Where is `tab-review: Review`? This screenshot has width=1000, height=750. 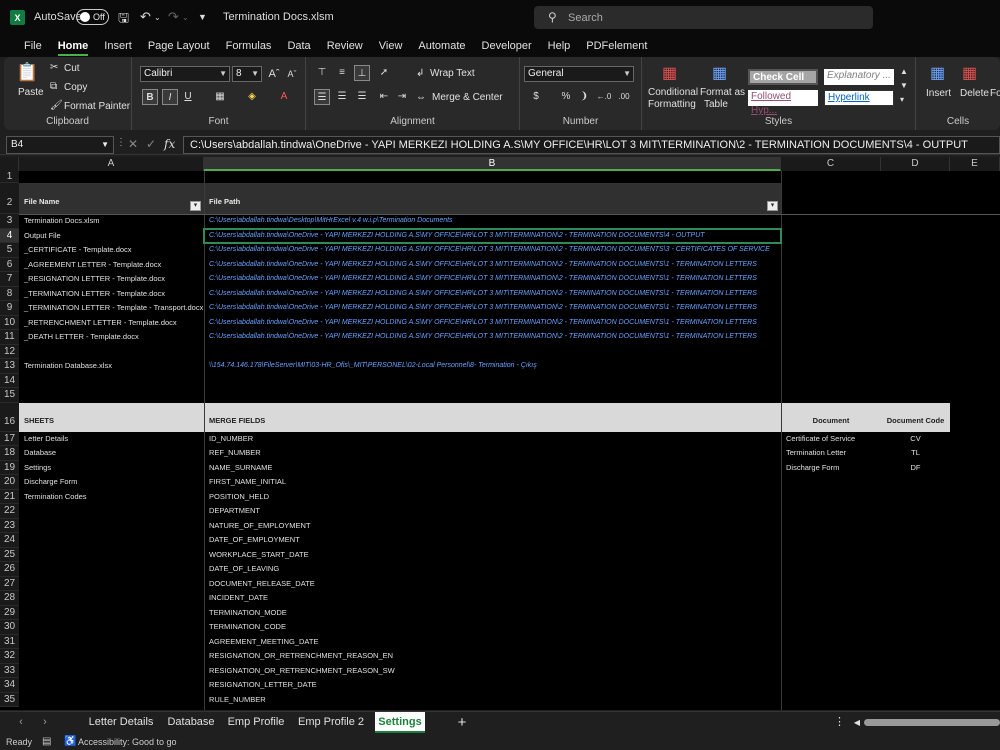 tab-review: Review is located at coordinates (345, 46).